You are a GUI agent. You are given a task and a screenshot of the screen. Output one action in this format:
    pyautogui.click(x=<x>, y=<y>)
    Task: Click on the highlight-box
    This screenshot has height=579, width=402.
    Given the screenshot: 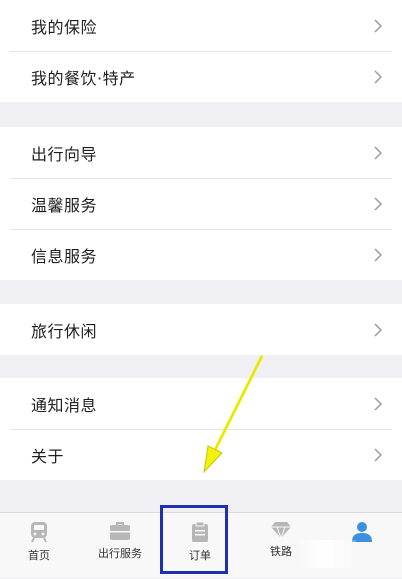 What is the action you would take?
    pyautogui.click(x=194, y=539)
    